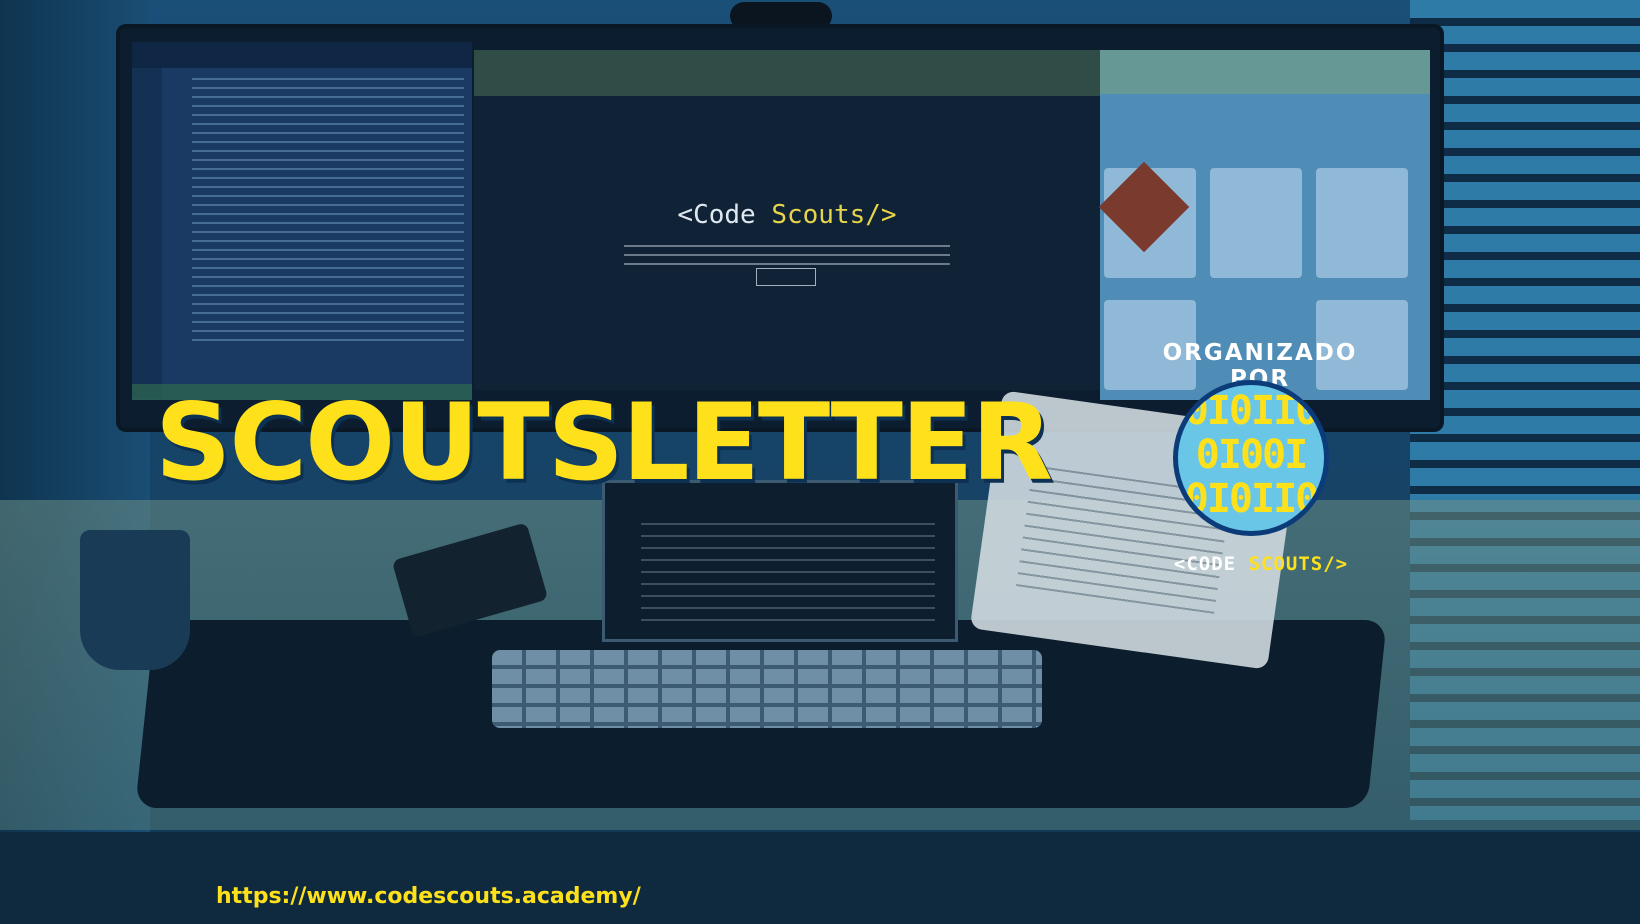 The width and height of the screenshot is (1640, 924). I want to click on binary-circle-logo-icon: 0I0II0 0I00I 0I0II0, so click(1251, 458).